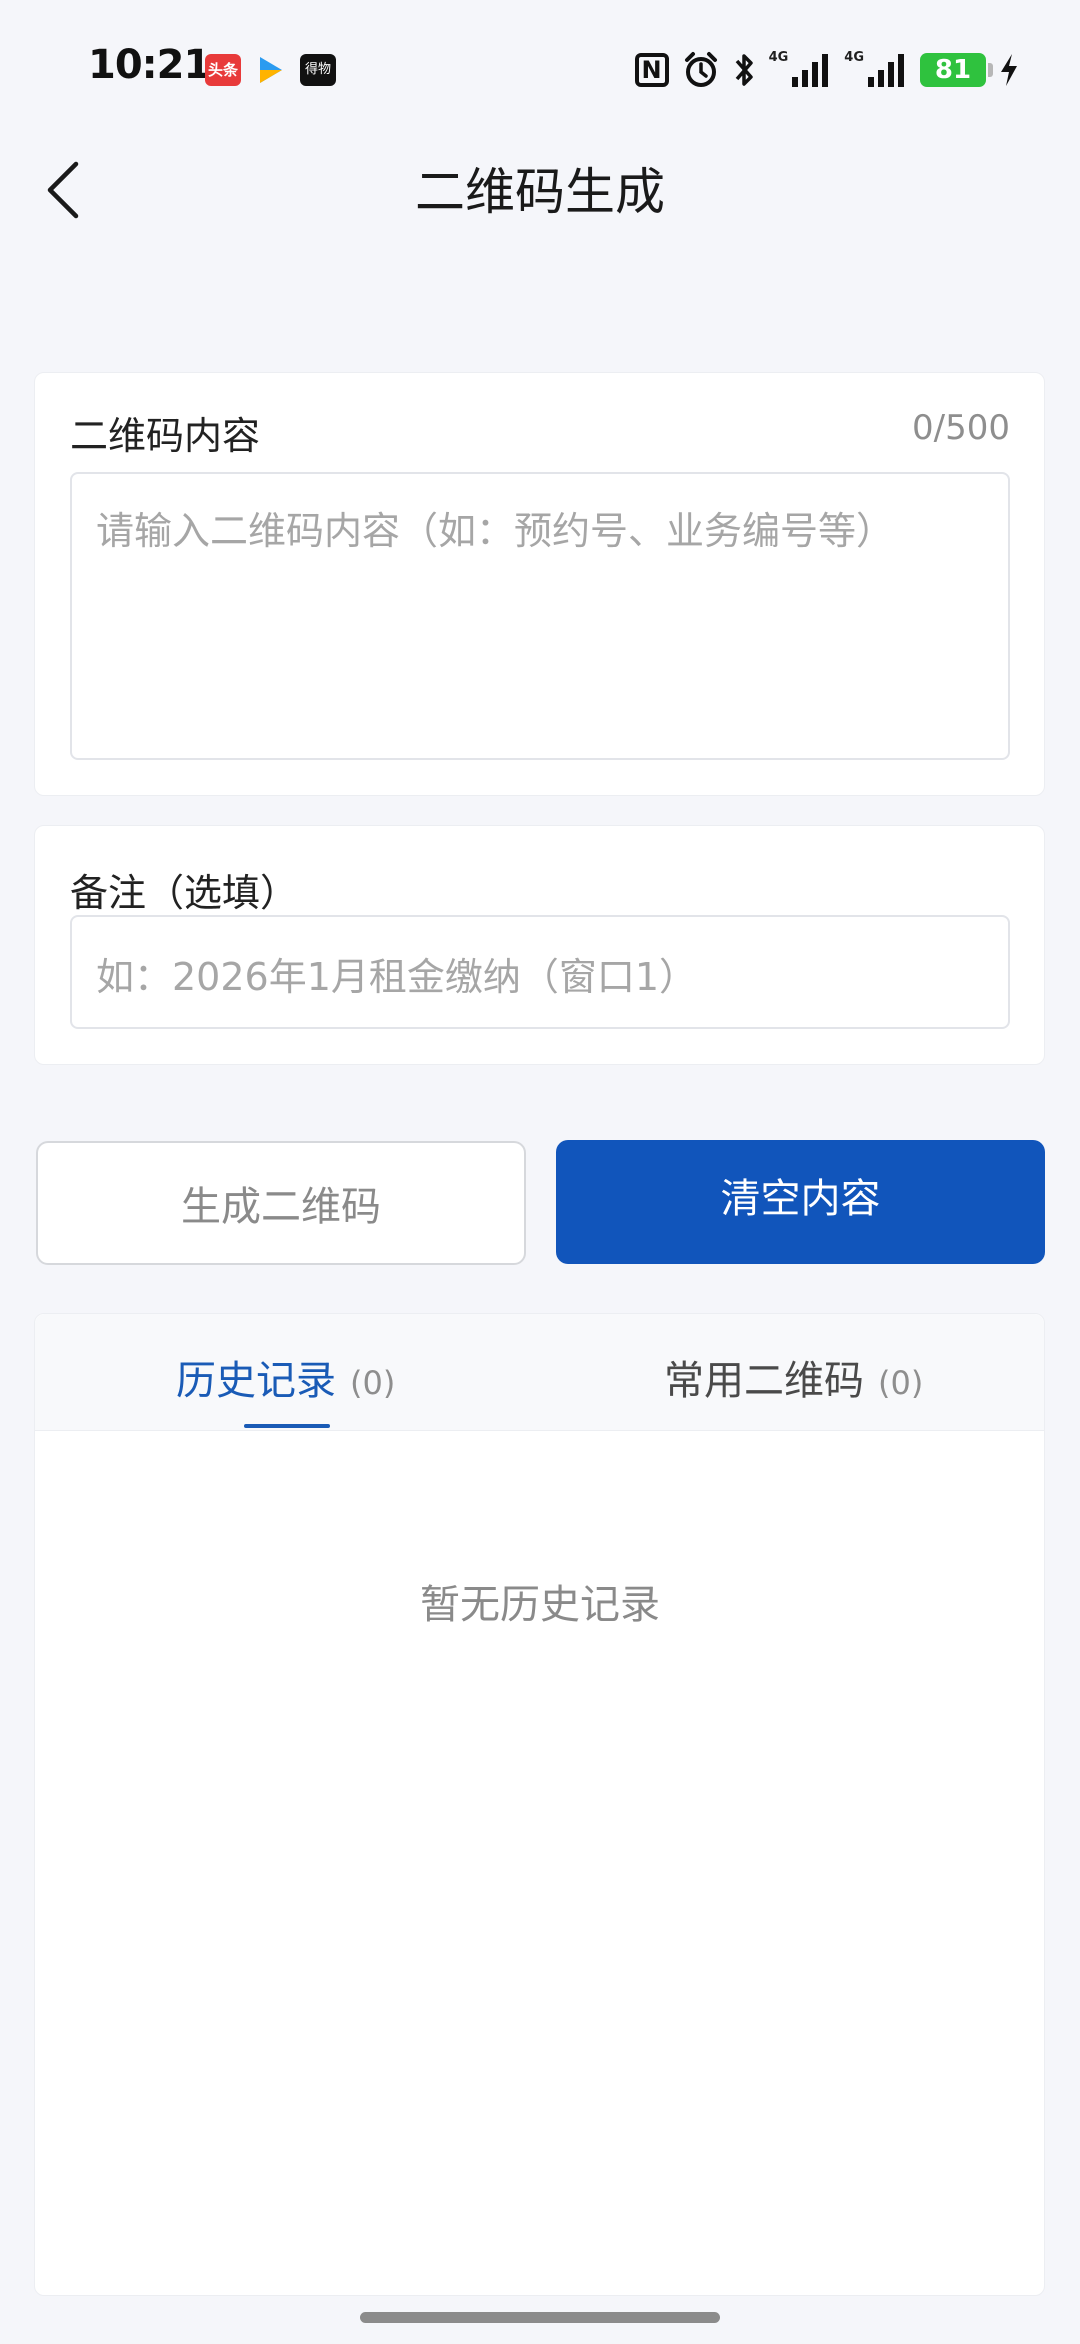 Image resolution: width=1080 pixels, height=2344 pixels. Describe the element at coordinates (745, 70) in the screenshot. I see `bluetooth-icon` at that location.